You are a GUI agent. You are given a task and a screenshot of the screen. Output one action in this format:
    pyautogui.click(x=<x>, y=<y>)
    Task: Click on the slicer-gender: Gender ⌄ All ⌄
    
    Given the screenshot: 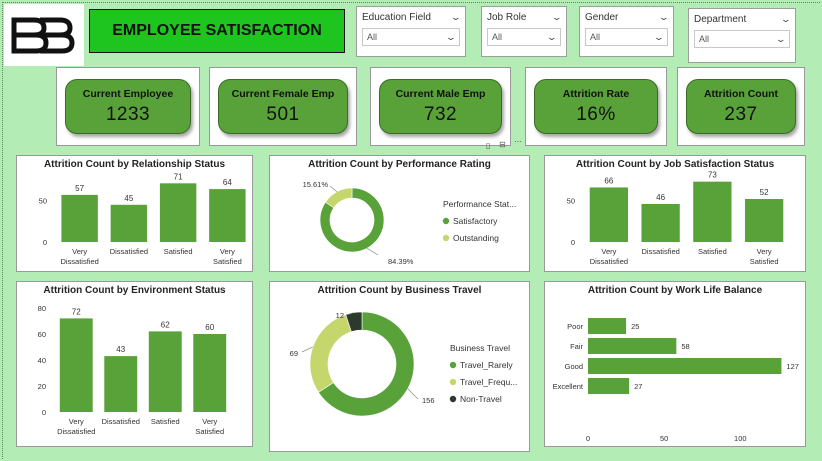 What is the action you would take?
    pyautogui.click(x=626, y=31)
    